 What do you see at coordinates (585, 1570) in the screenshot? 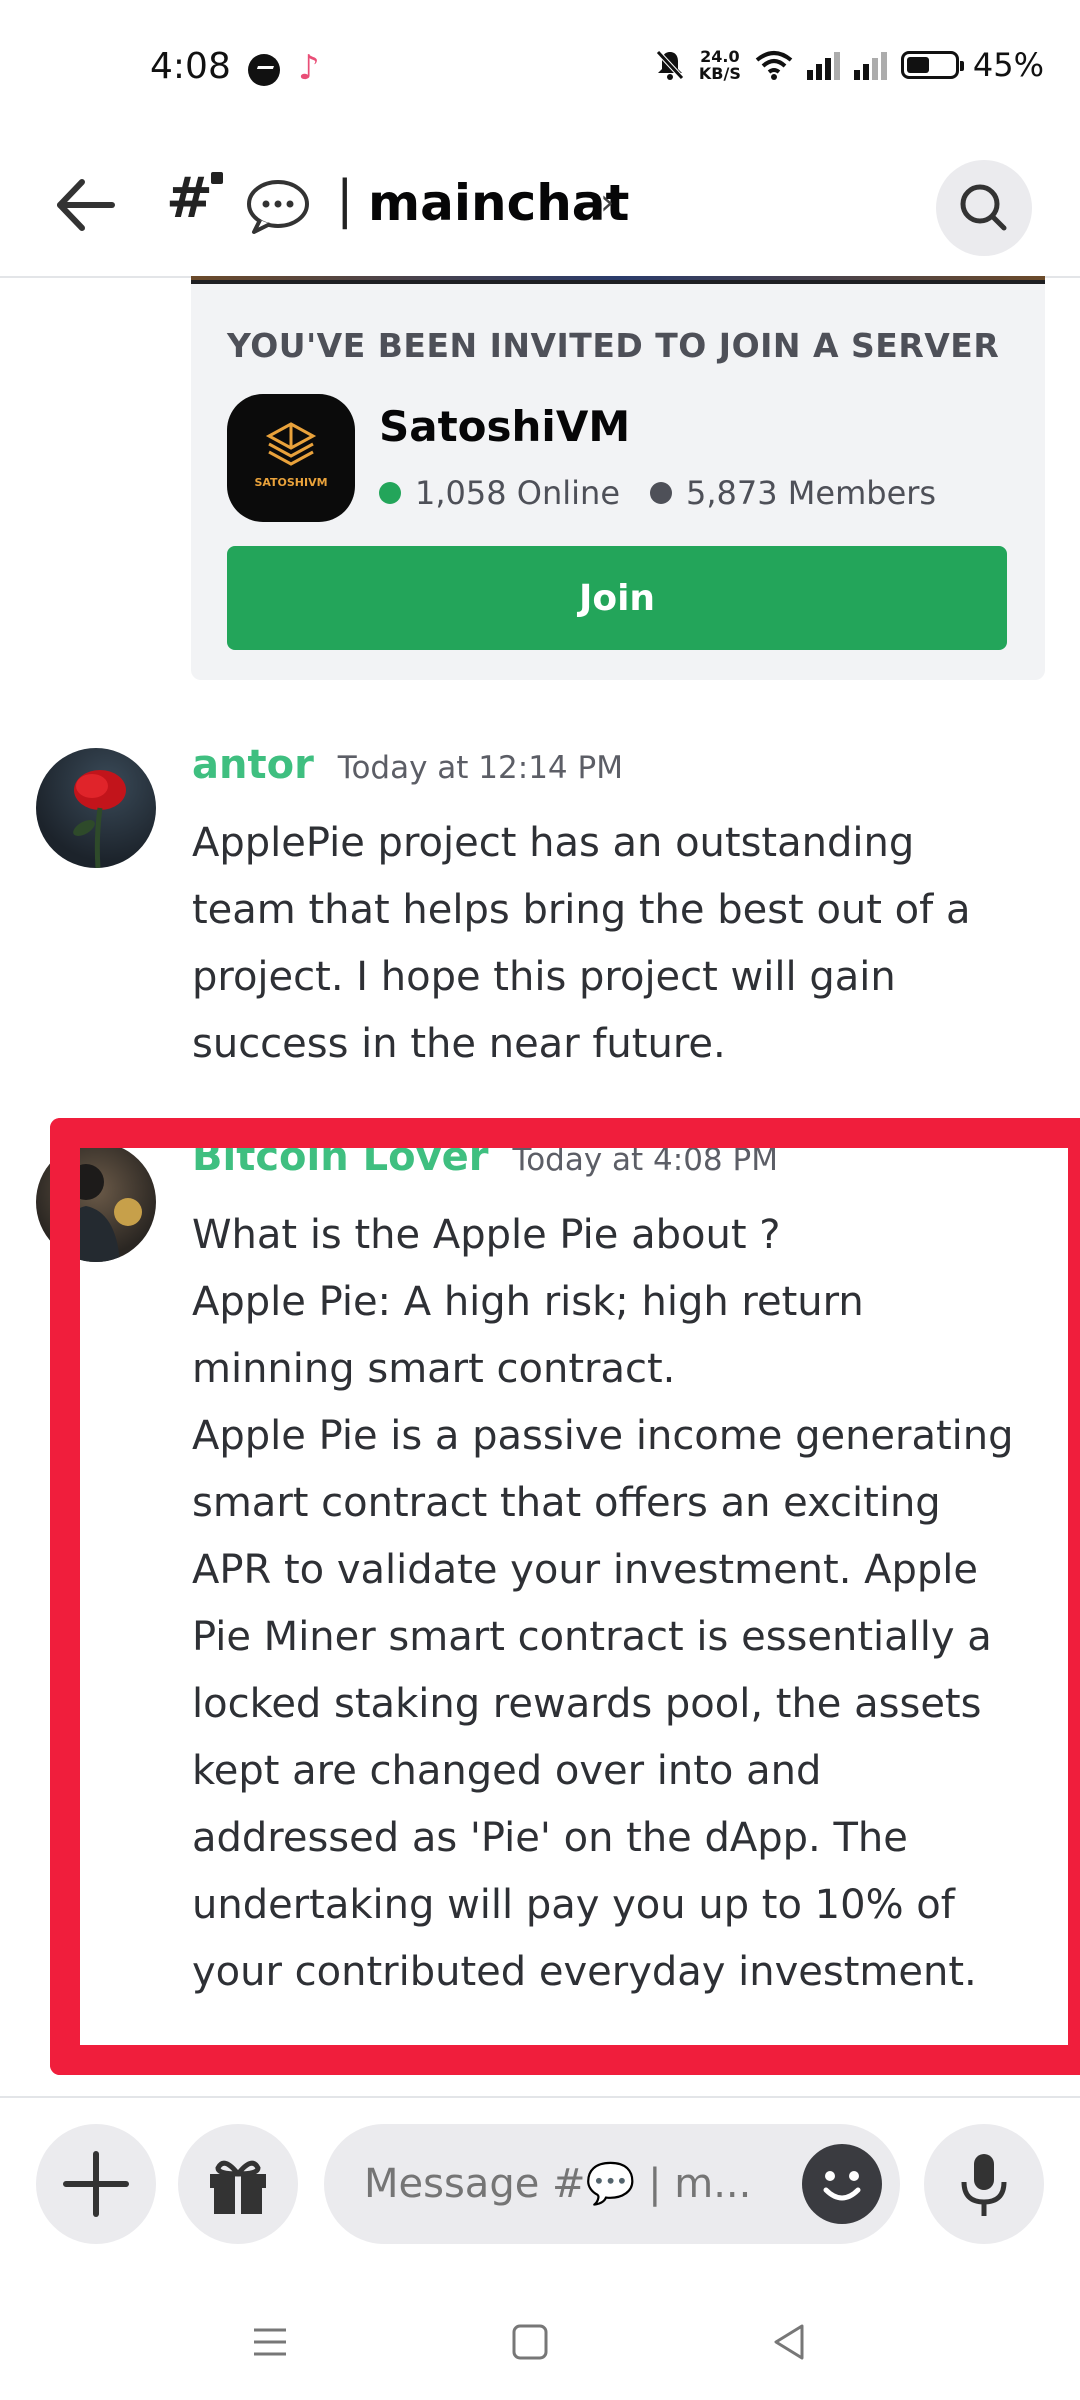
I see `message-line: APR to validate your investment. Apple` at bounding box center [585, 1570].